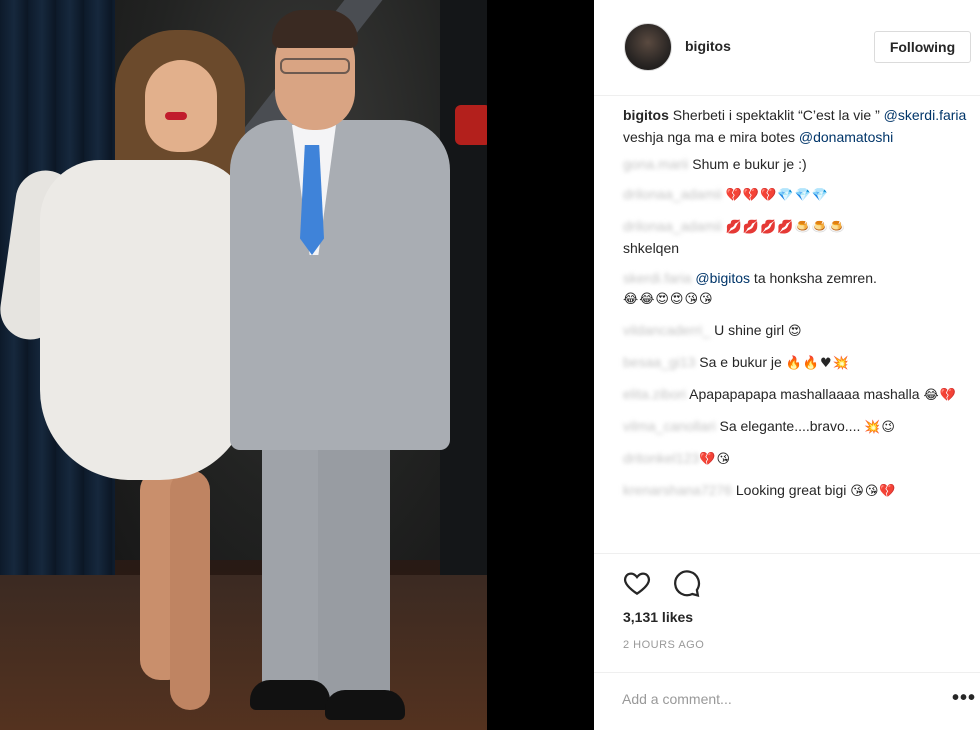 The width and height of the screenshot is (980, 730). I want to click on comment-item: krenarshana7276 Looking great bigi 😘😘💔, so click(795, 491).